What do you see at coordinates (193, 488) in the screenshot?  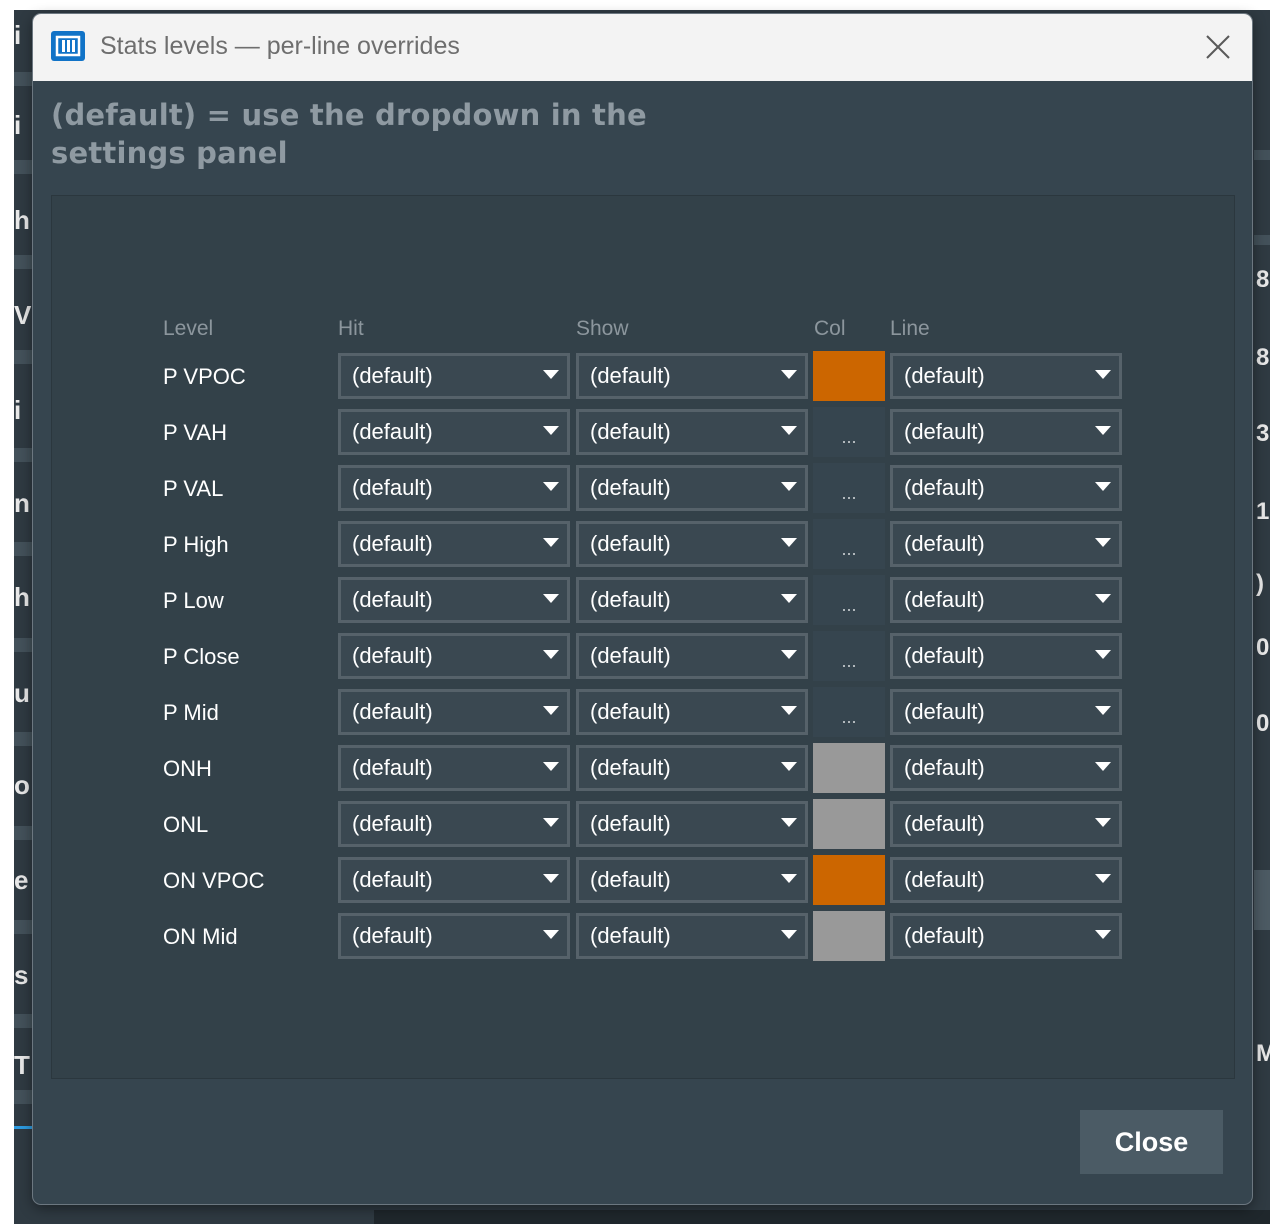 I see `level-label: P VAL` at bounding box center [193, 488].